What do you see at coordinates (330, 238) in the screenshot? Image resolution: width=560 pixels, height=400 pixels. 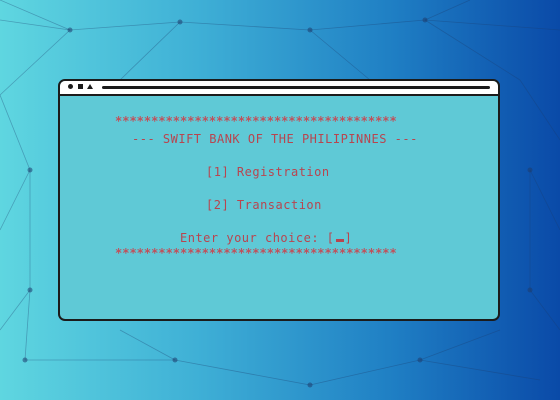 I see `input-open-bracket: [` at bounding box center [330, 238].